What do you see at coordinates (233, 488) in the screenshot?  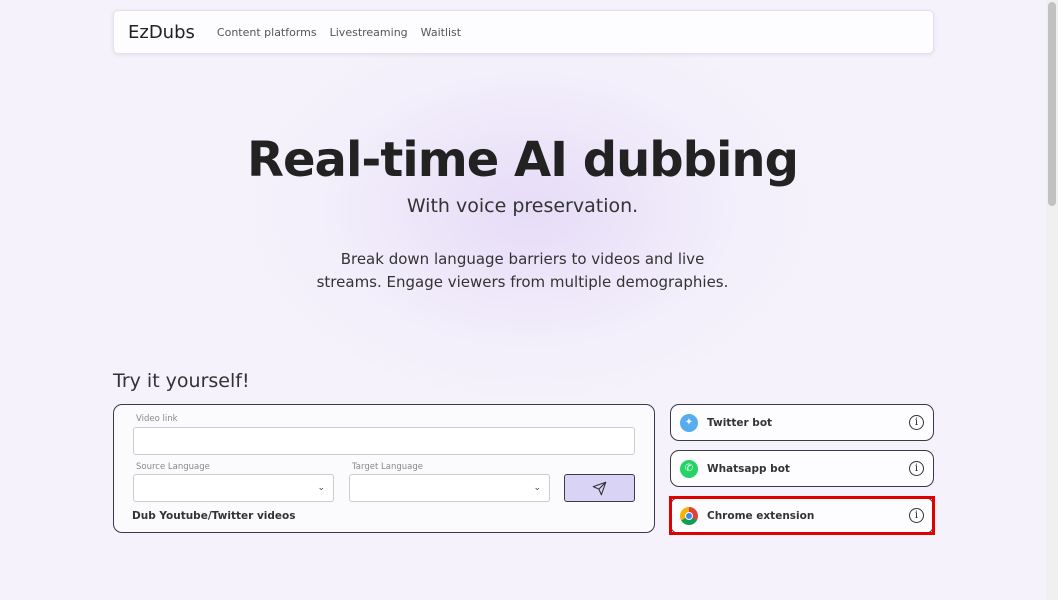 I see `source-language-select: ⌄` at bounding box center [233, 488].